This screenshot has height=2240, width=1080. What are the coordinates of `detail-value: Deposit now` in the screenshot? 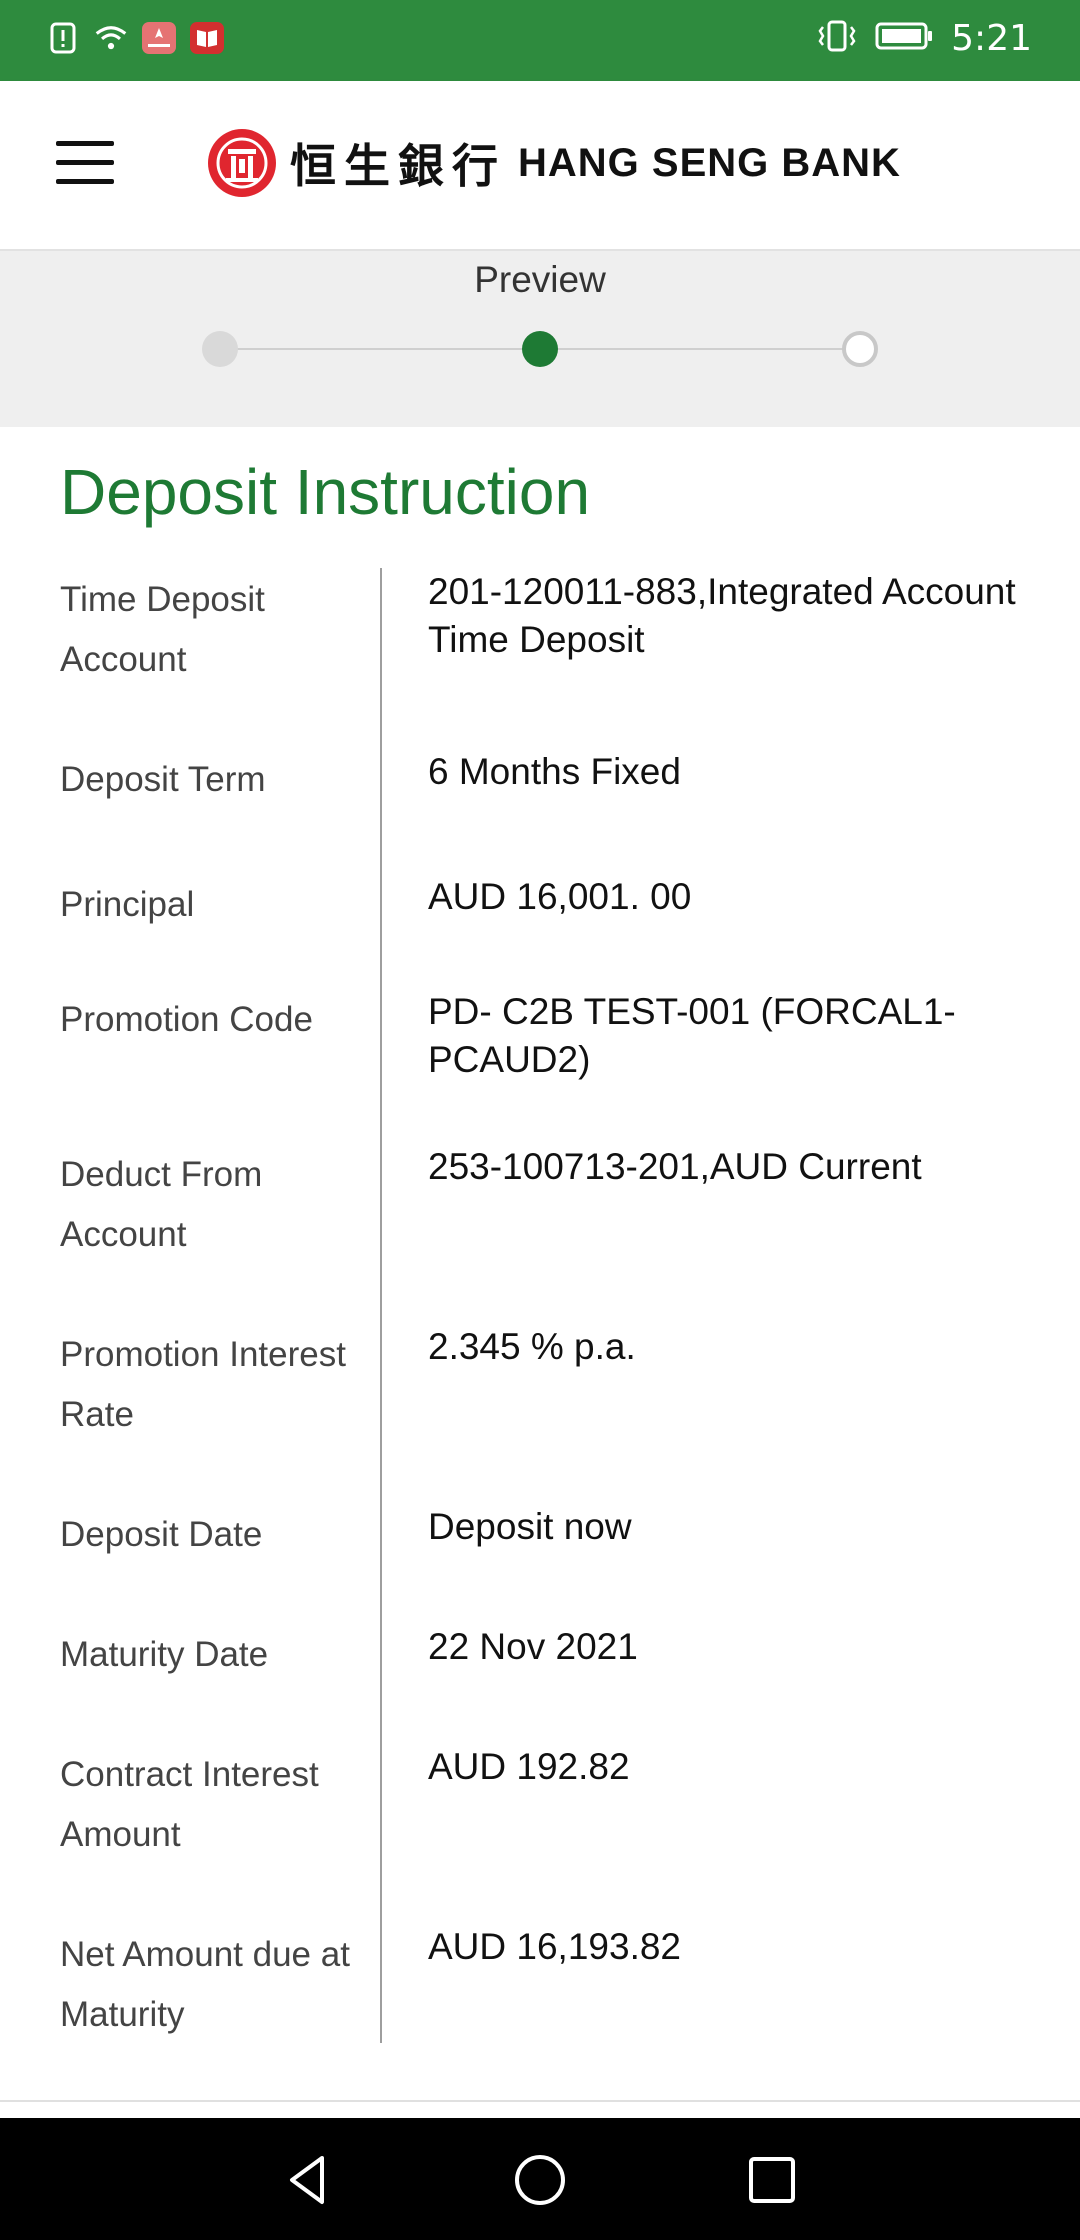 It's located at (530, 1526).